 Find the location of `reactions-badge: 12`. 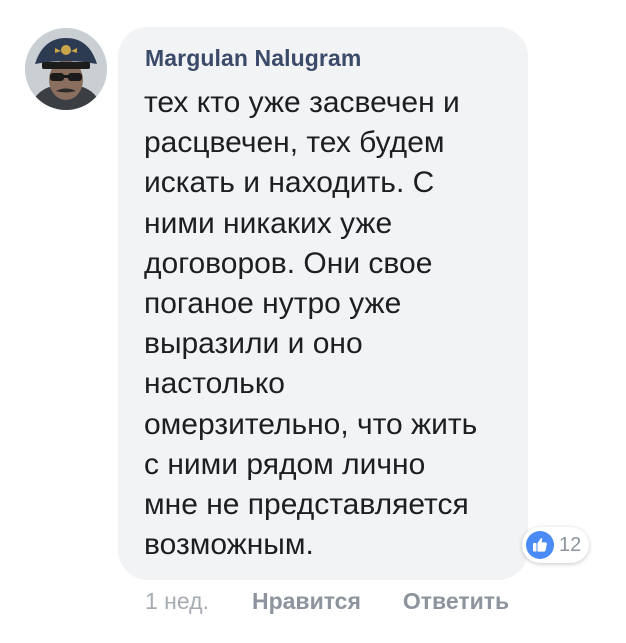

reactions-badge: 12 is located at coordinates (556, 545).